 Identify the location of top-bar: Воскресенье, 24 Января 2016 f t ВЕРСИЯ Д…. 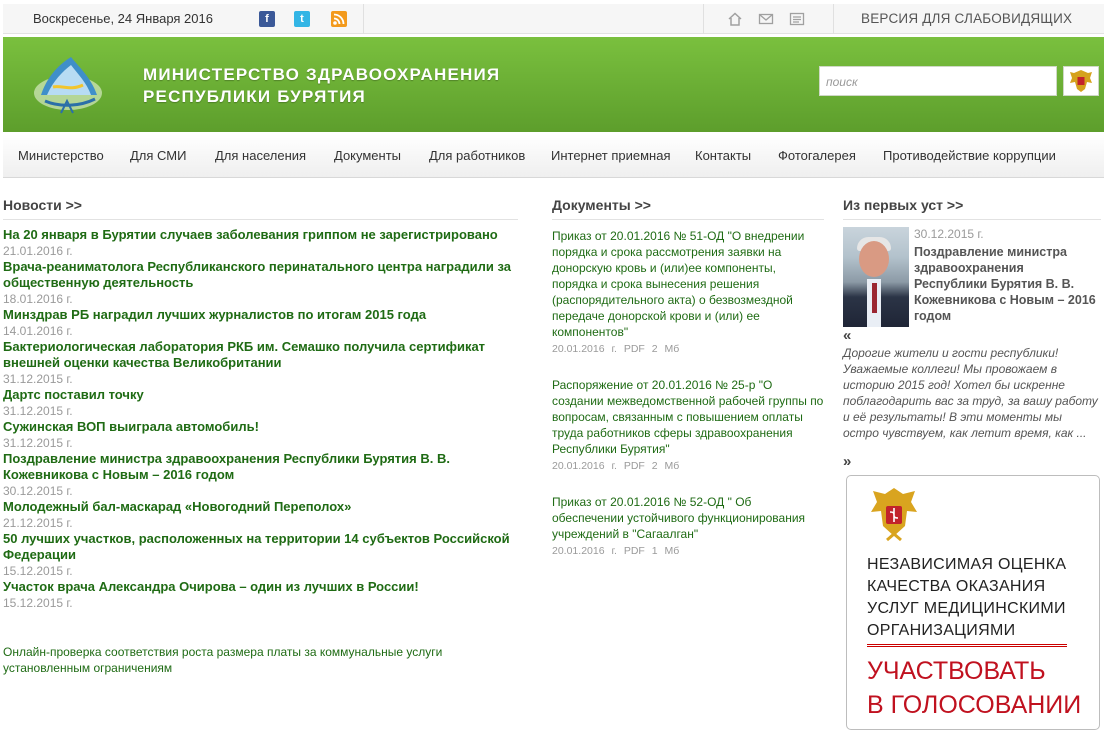
(553, 19).